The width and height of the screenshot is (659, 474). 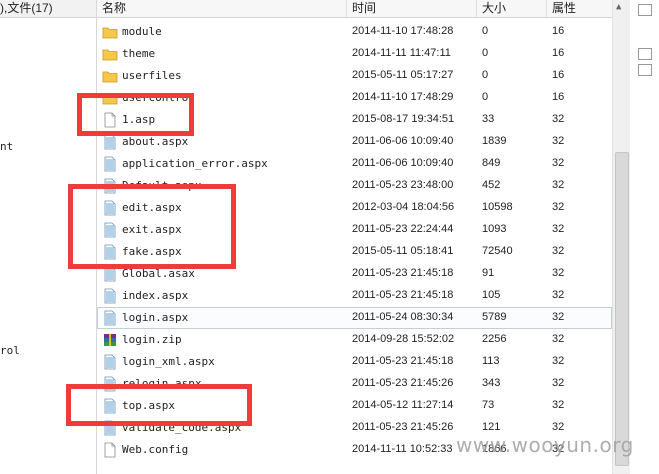 What do you see at coordinates (110, 340) in the screenshot?
I see `archive-icon` at bounding box center [110, 340].